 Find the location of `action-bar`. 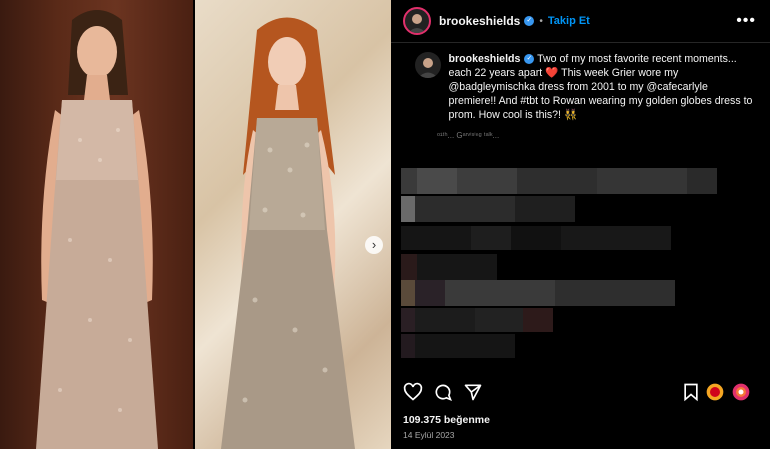

action-bar is located at coordinates (580, 391).